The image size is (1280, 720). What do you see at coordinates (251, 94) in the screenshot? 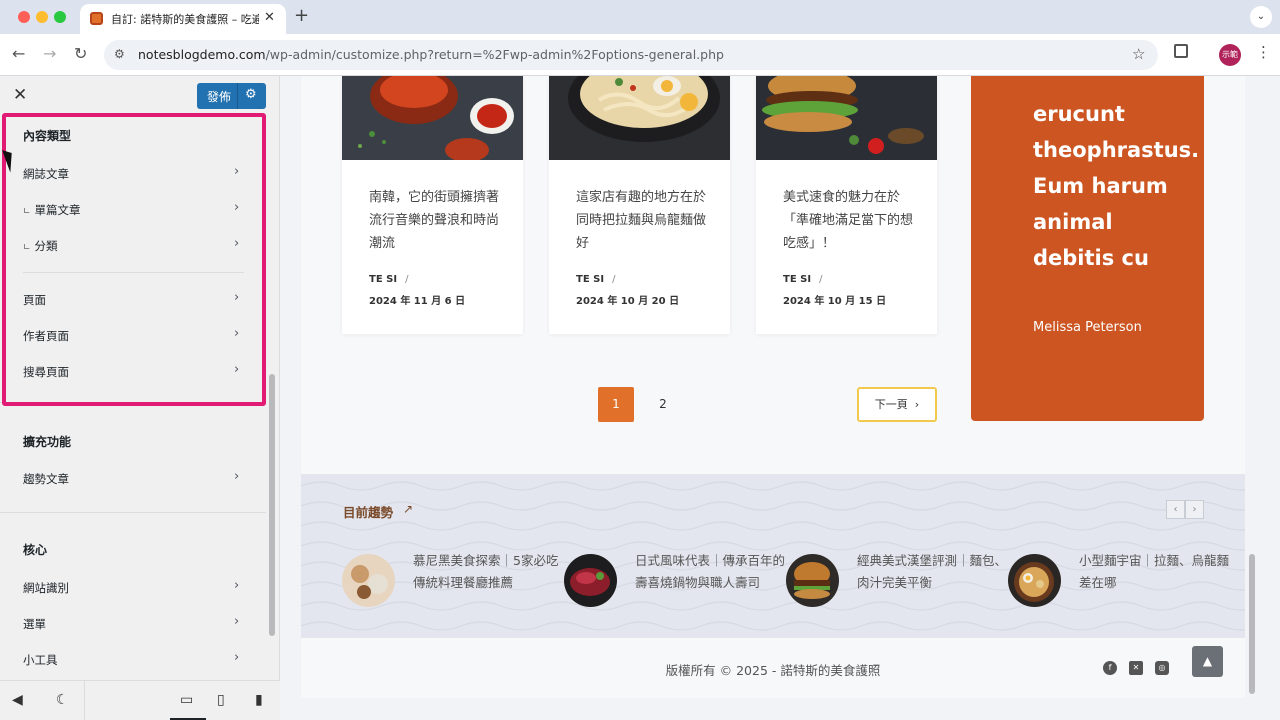
I see `publish-settings-gear-icon: ⚙` at bounding box center [251, 94].